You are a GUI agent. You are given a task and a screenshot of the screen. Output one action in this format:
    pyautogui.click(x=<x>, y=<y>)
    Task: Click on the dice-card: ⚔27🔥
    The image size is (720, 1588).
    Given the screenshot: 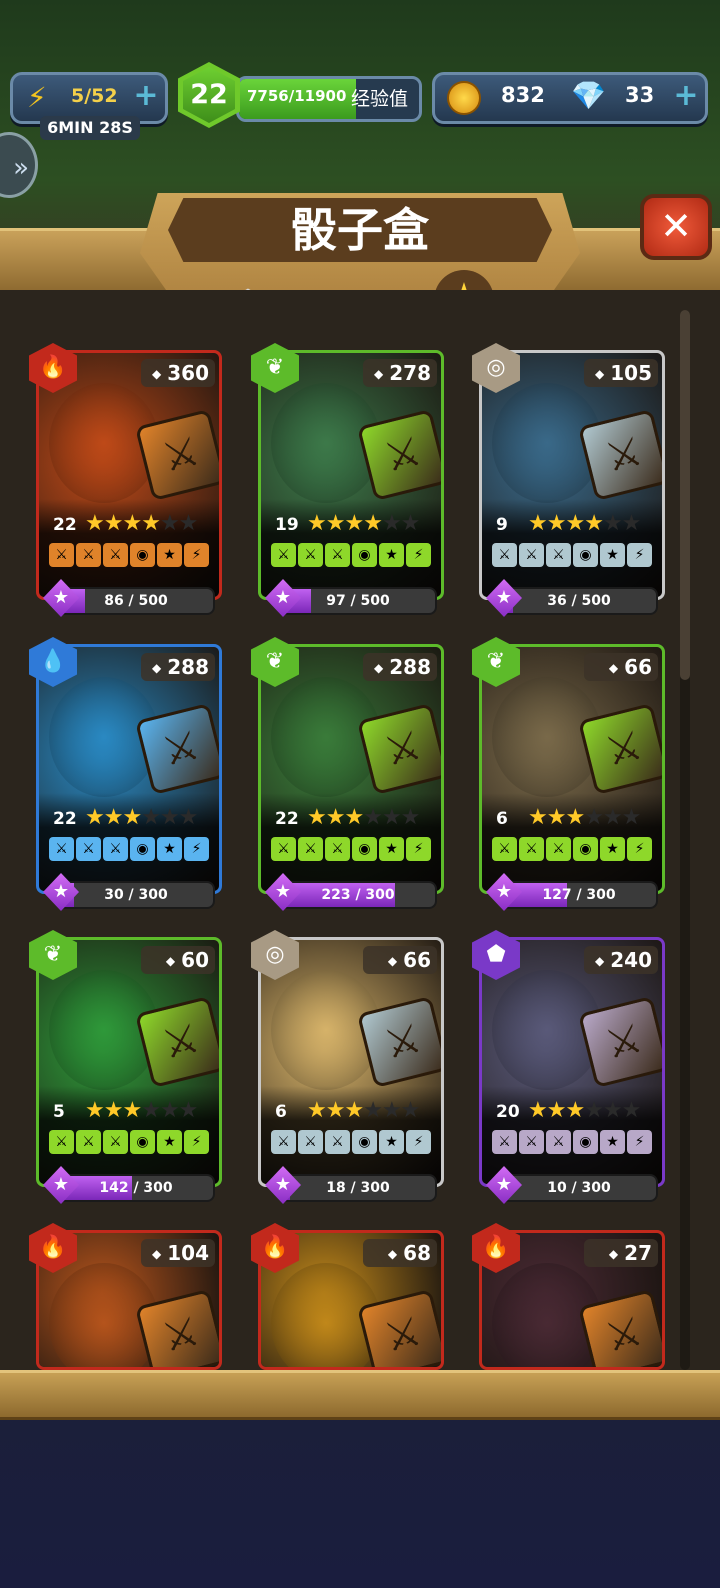 What is the action you would take?
    pyautogui.click(x=568, y=1296)
    